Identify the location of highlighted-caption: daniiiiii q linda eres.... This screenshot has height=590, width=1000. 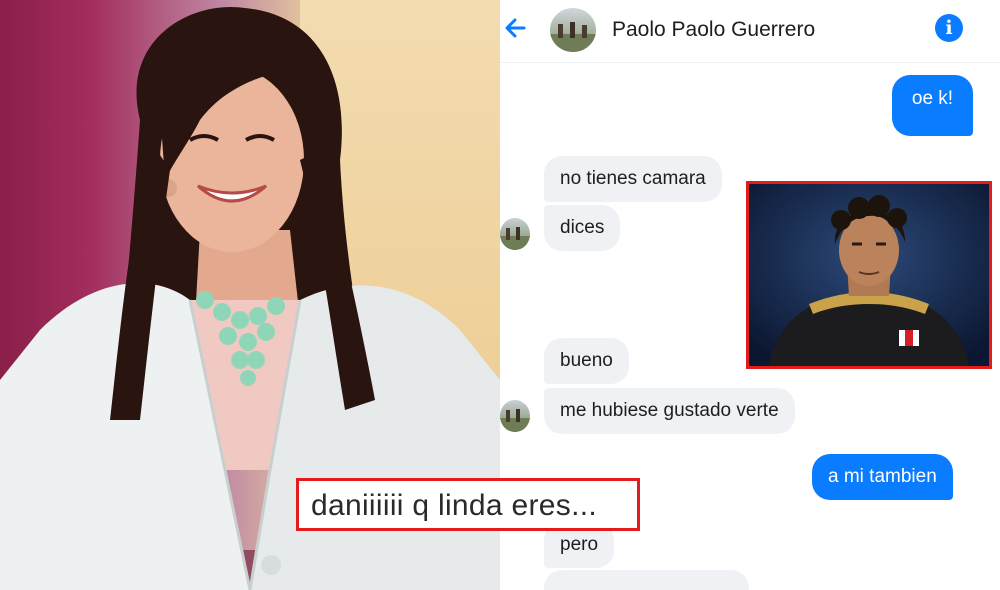
(468, 504).